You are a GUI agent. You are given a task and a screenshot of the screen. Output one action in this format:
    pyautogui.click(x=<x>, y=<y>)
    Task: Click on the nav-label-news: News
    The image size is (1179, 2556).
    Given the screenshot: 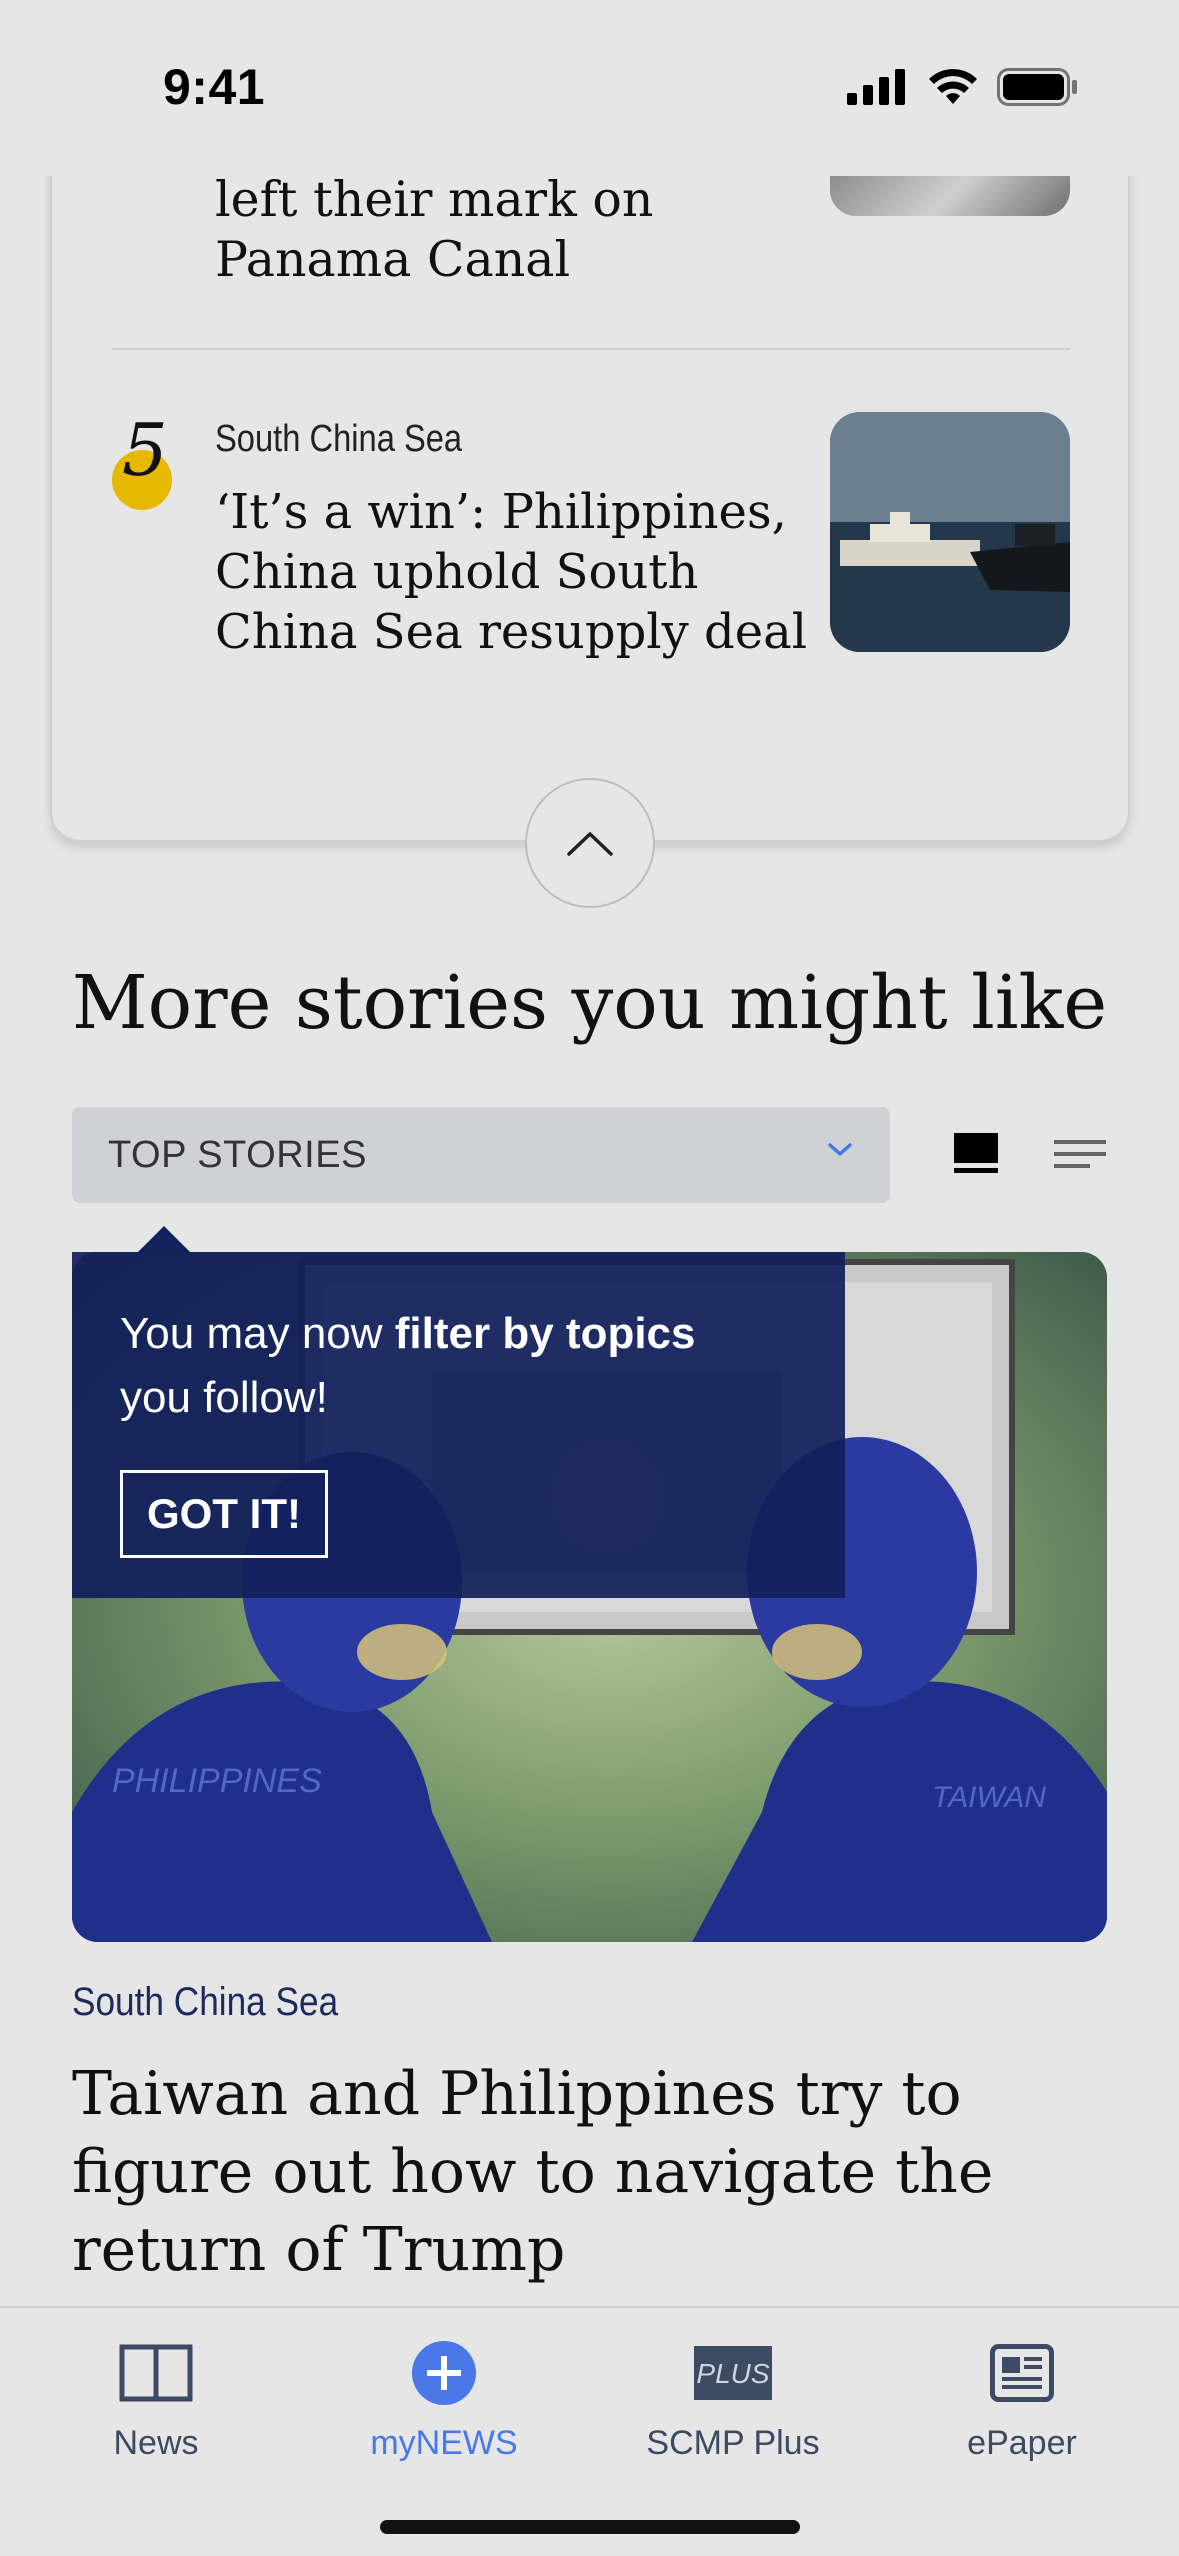 What is the action you would take?
    pyautogui.click(x=156, y=2443)
    